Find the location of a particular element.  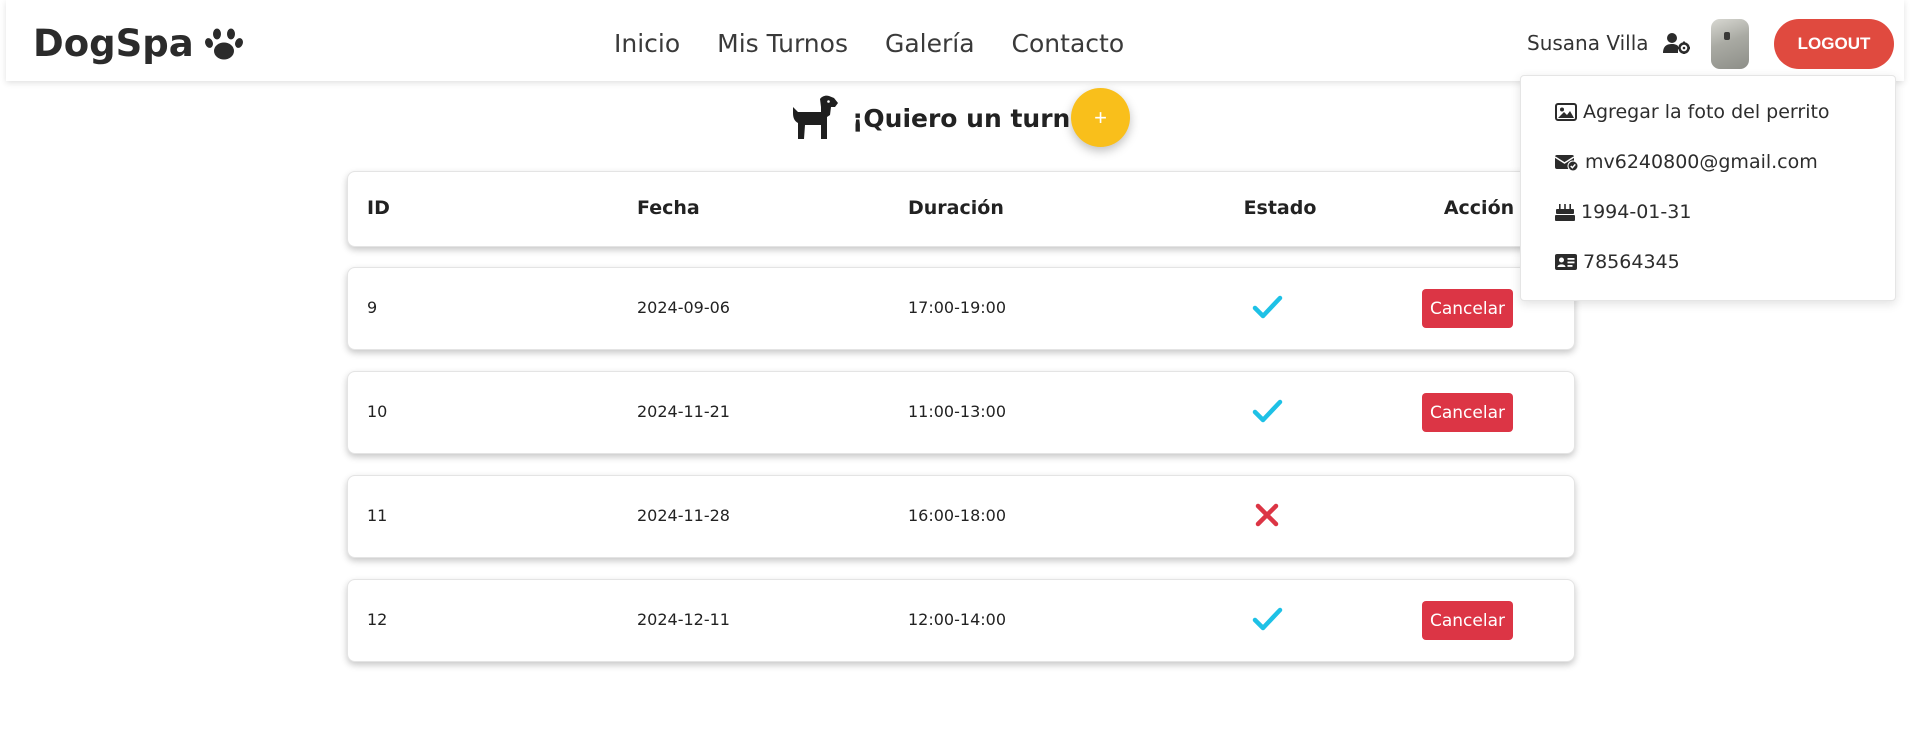

table-row: 12 2024-12-11 12:00-14:00 Cancelar is located at coordinates (961, 620).